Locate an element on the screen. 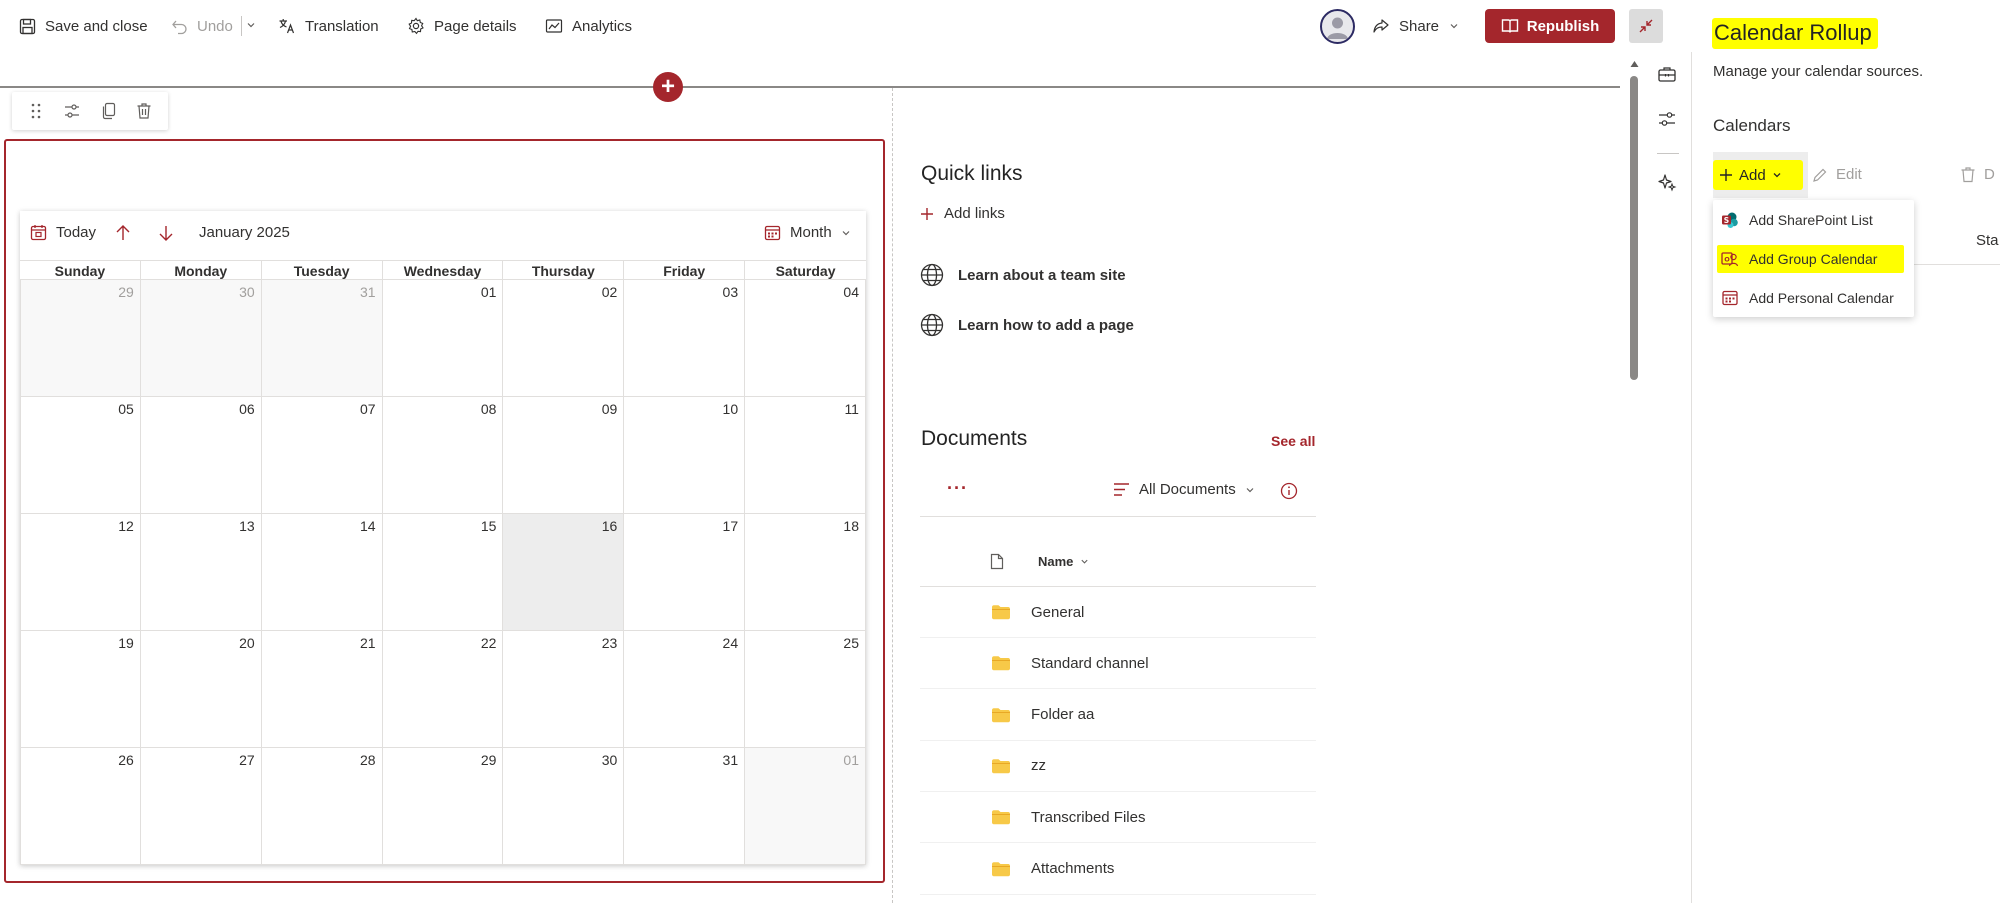 The width and height of the screenshot is (2000, 903). quick-link-item: Learn about a team site is located at coordinates (1023, 275).